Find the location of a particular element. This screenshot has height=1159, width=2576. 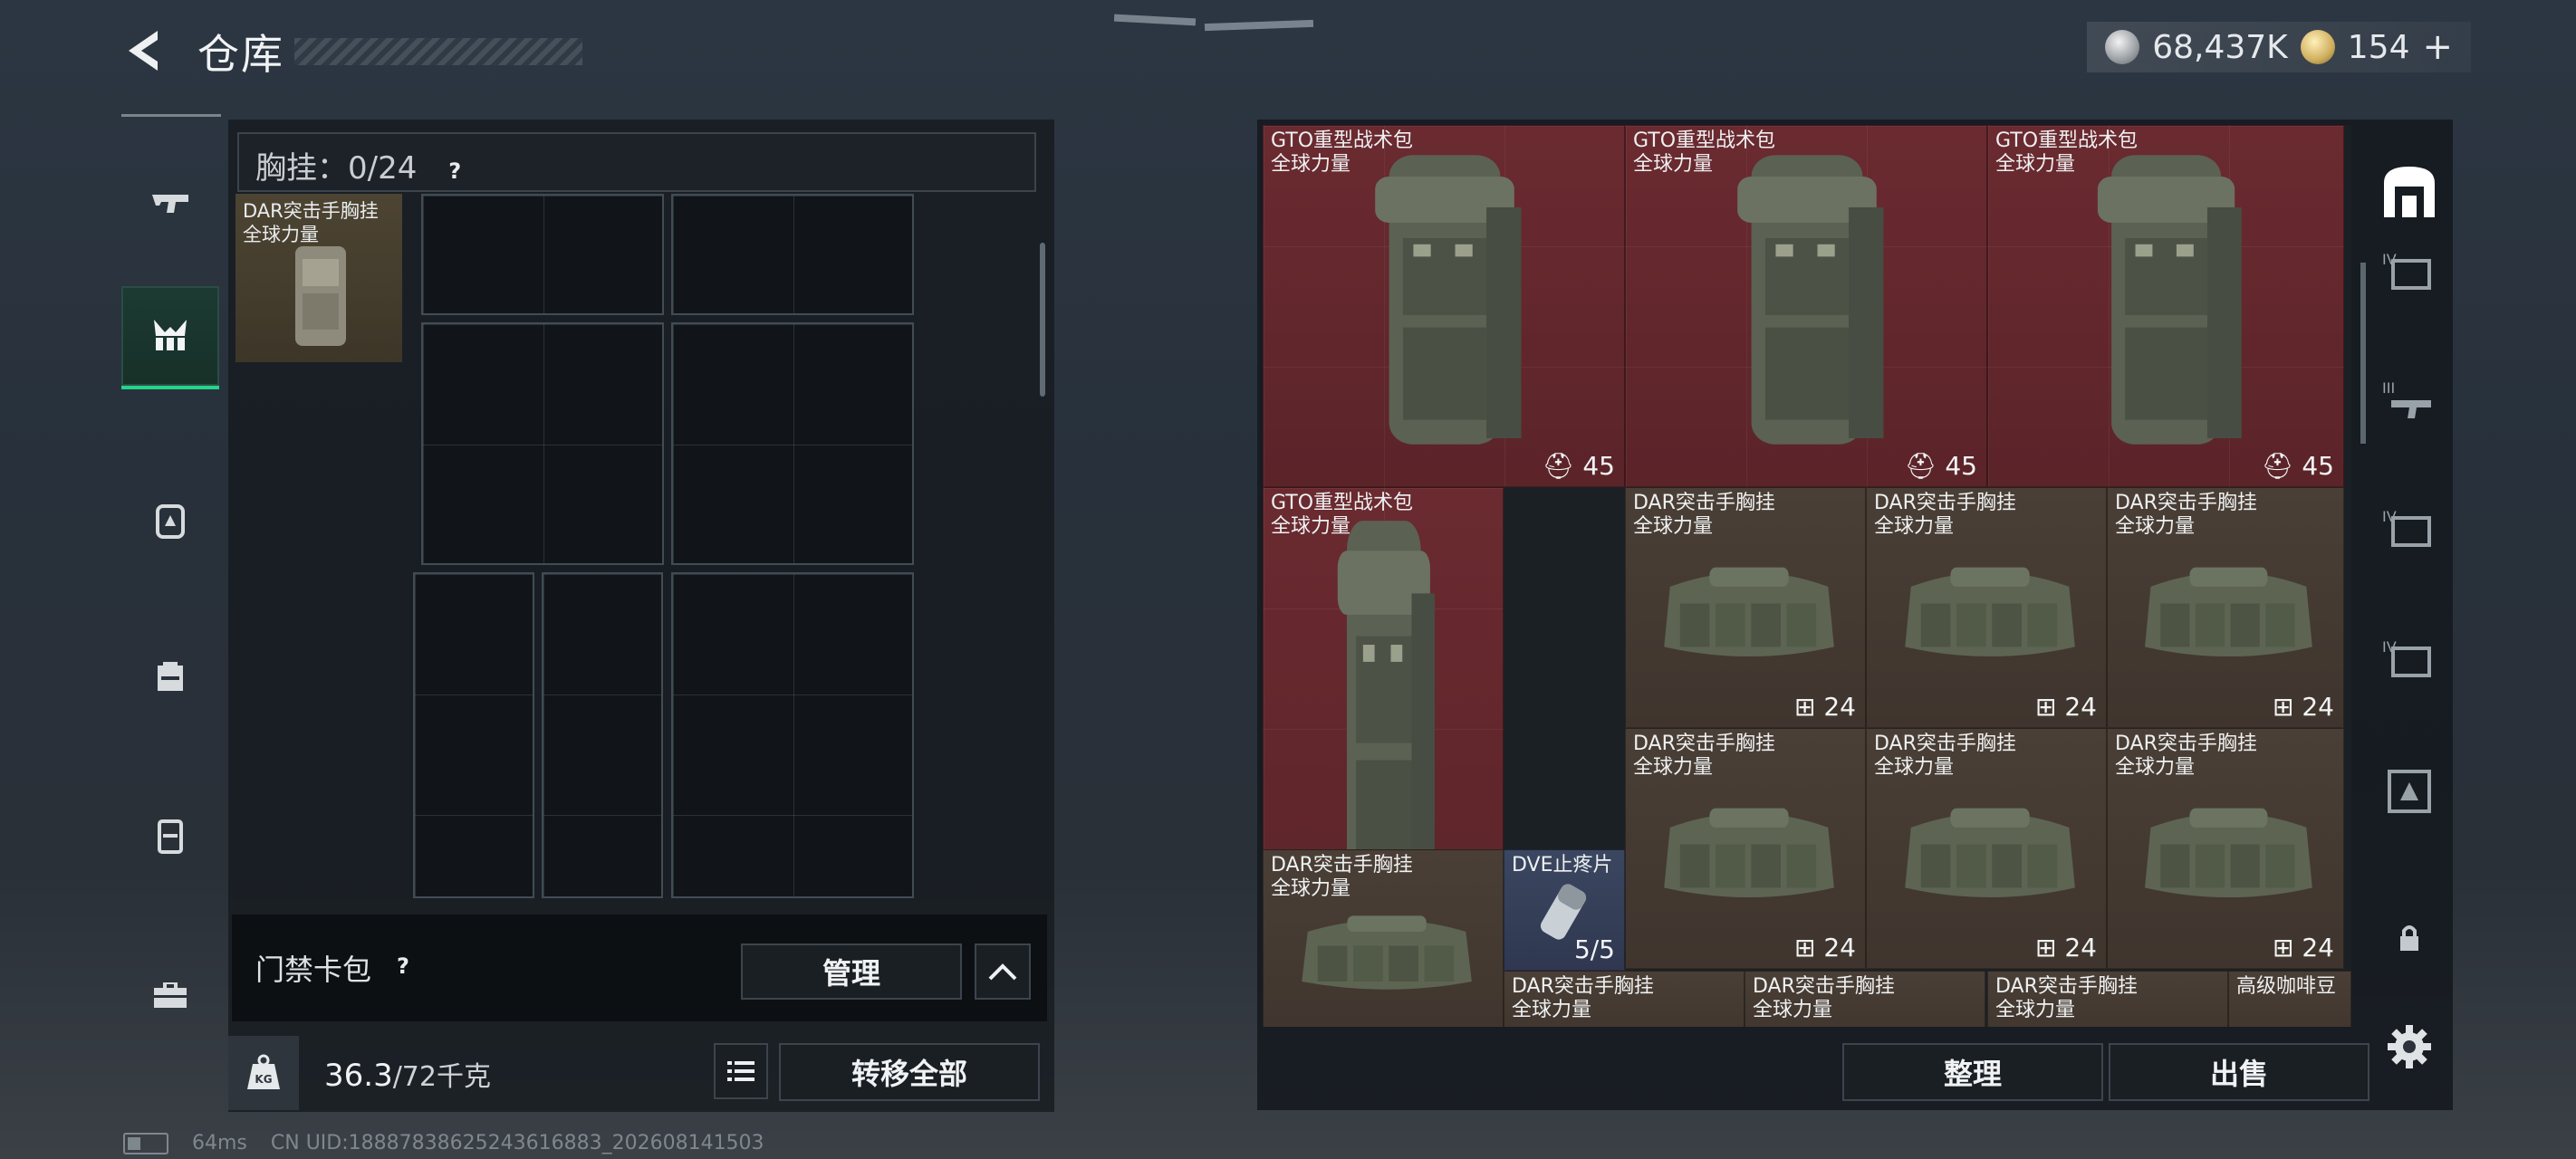

nav-weapons is located at coordinates (170, 204).